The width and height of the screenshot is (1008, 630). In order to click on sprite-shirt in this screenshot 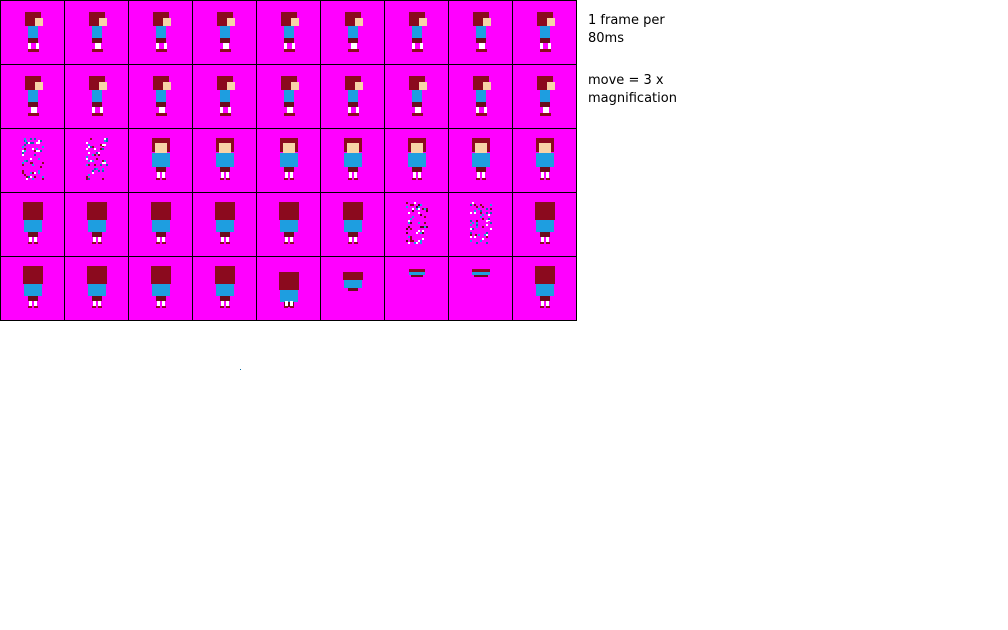, I will do `click(33, 33)`.